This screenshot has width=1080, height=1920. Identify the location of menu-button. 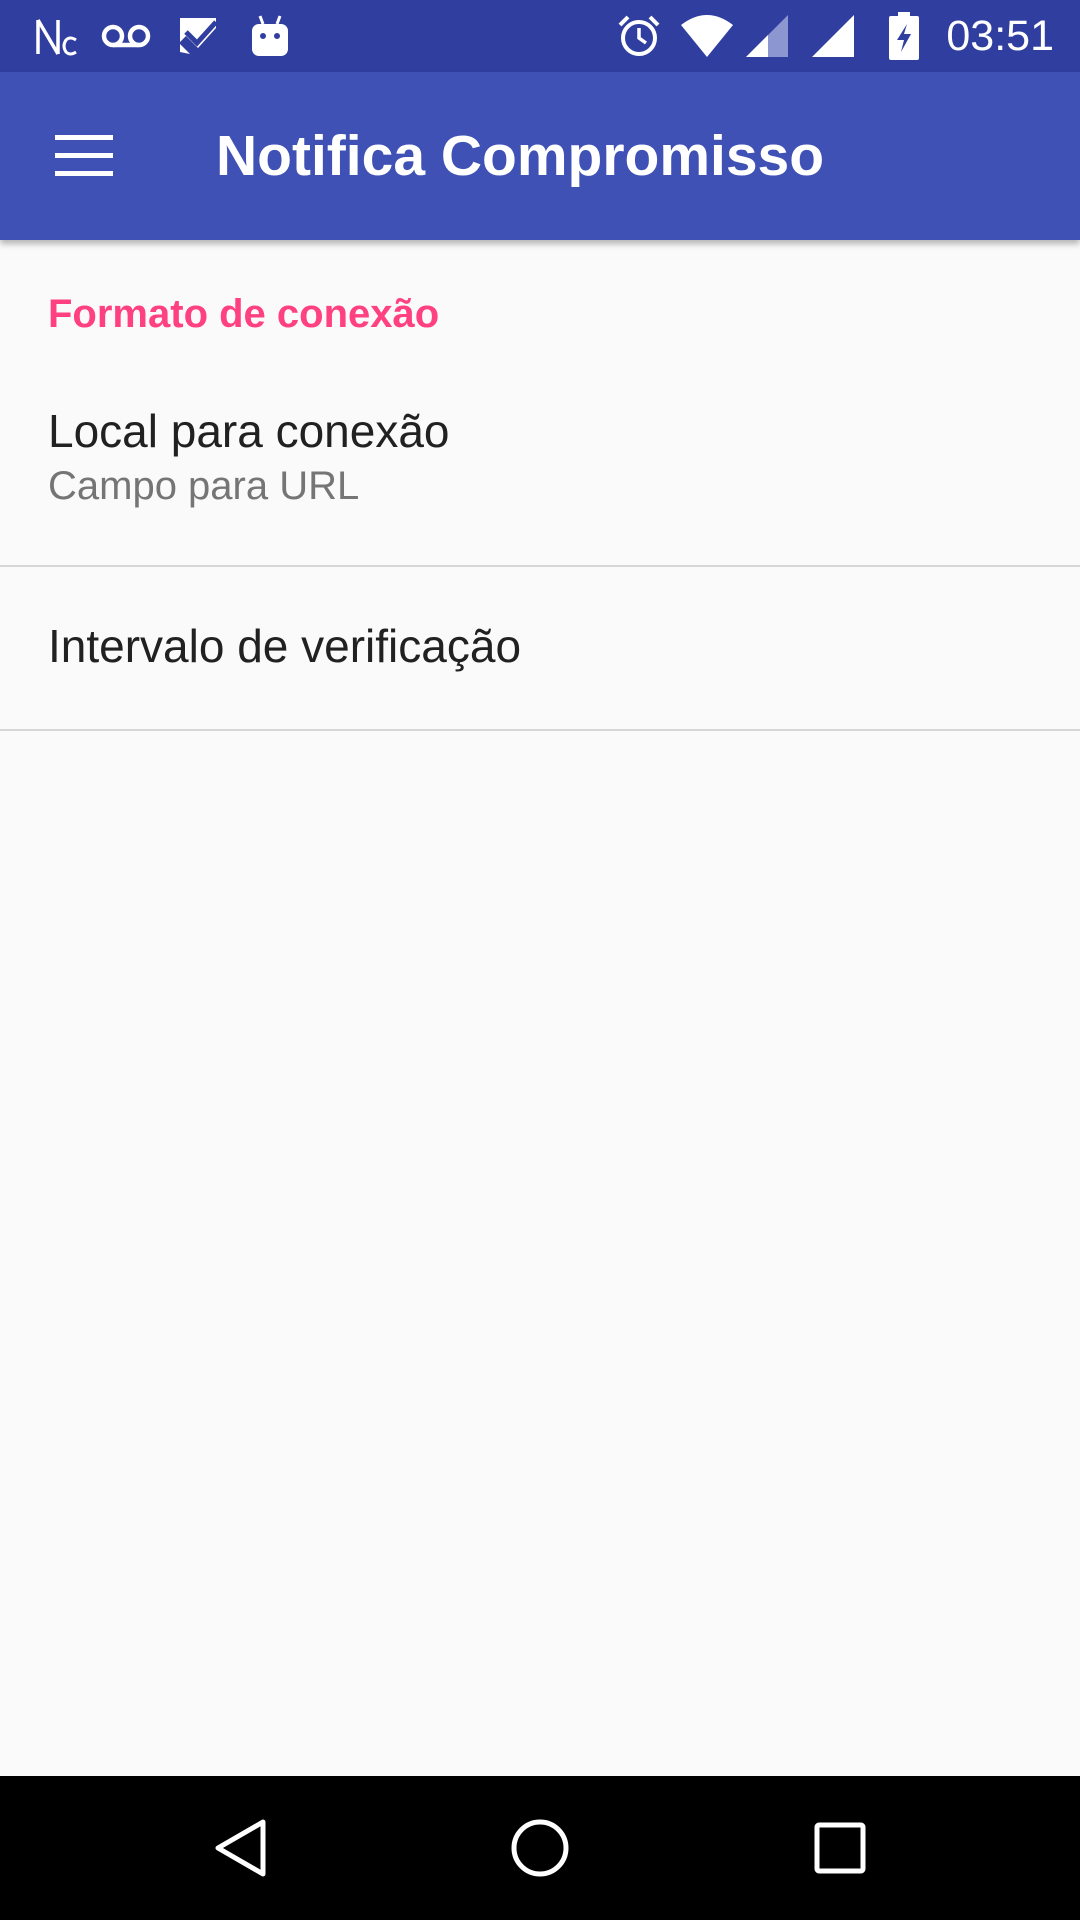
(84, 156).